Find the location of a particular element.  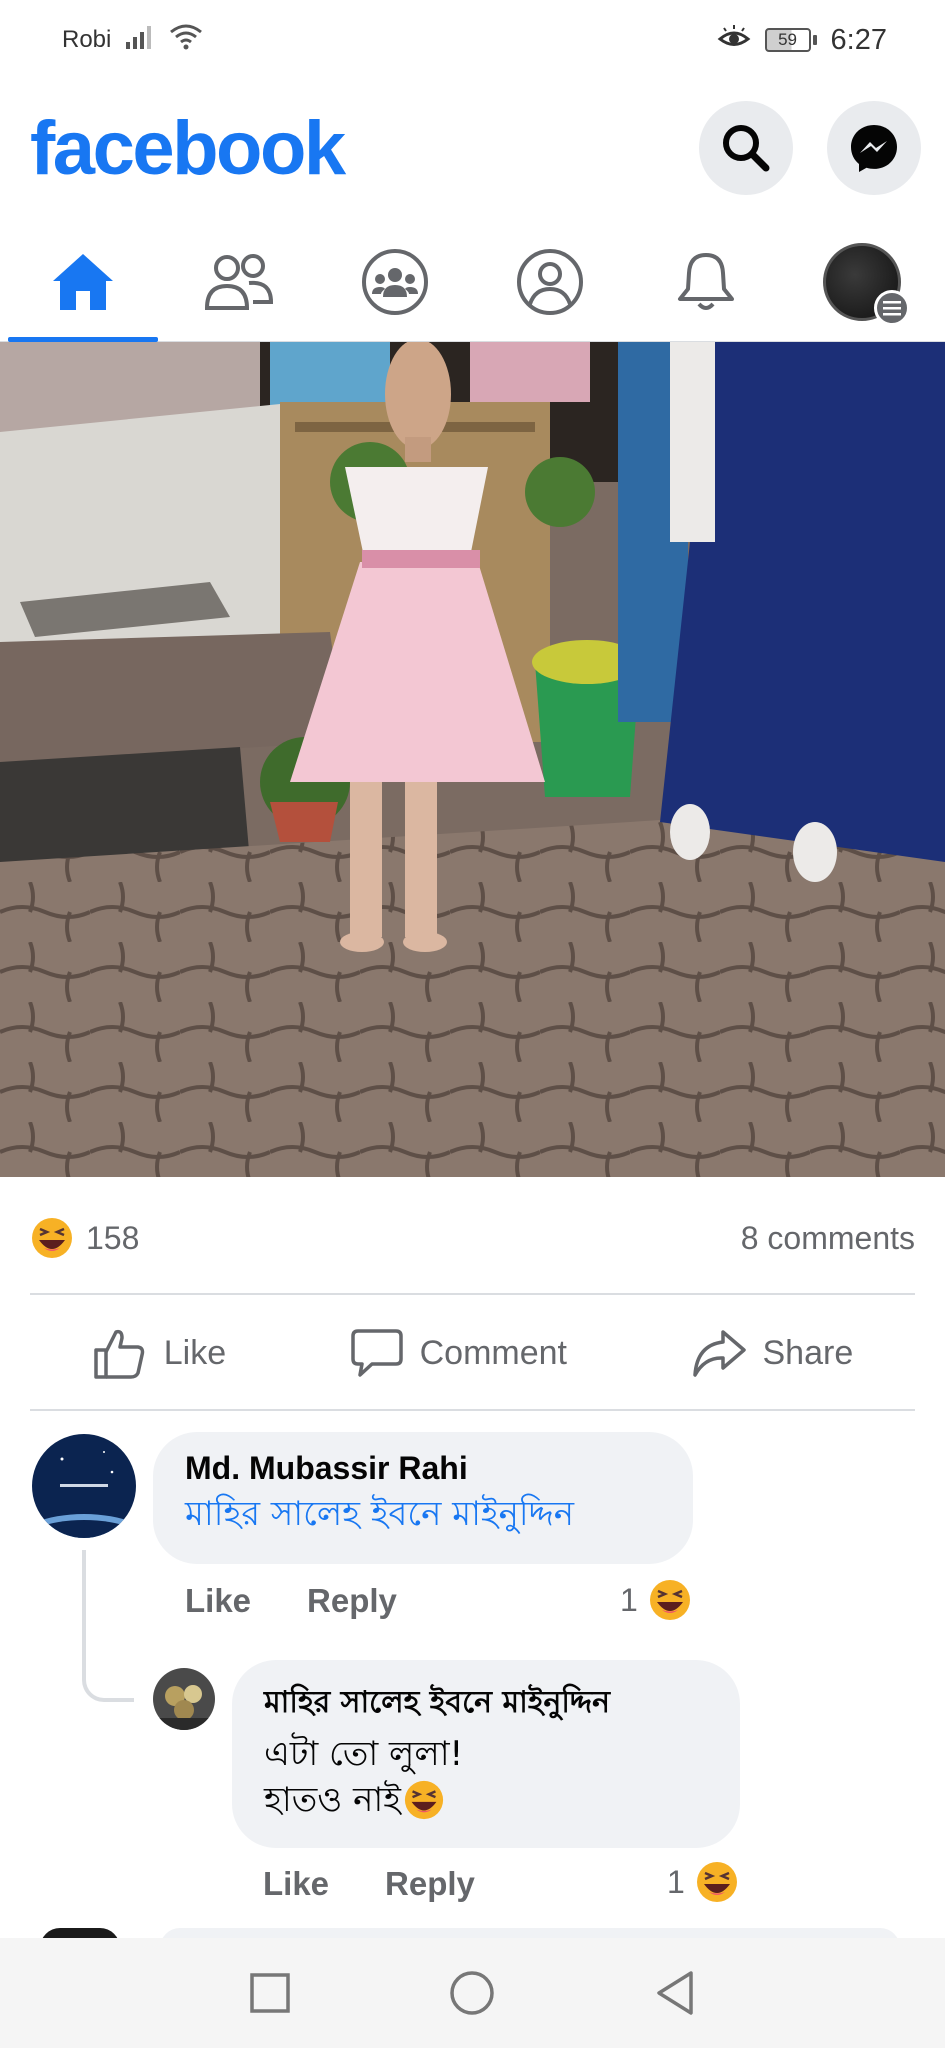

comment-reply-button: Reply is located at coordinates (352, 1601).